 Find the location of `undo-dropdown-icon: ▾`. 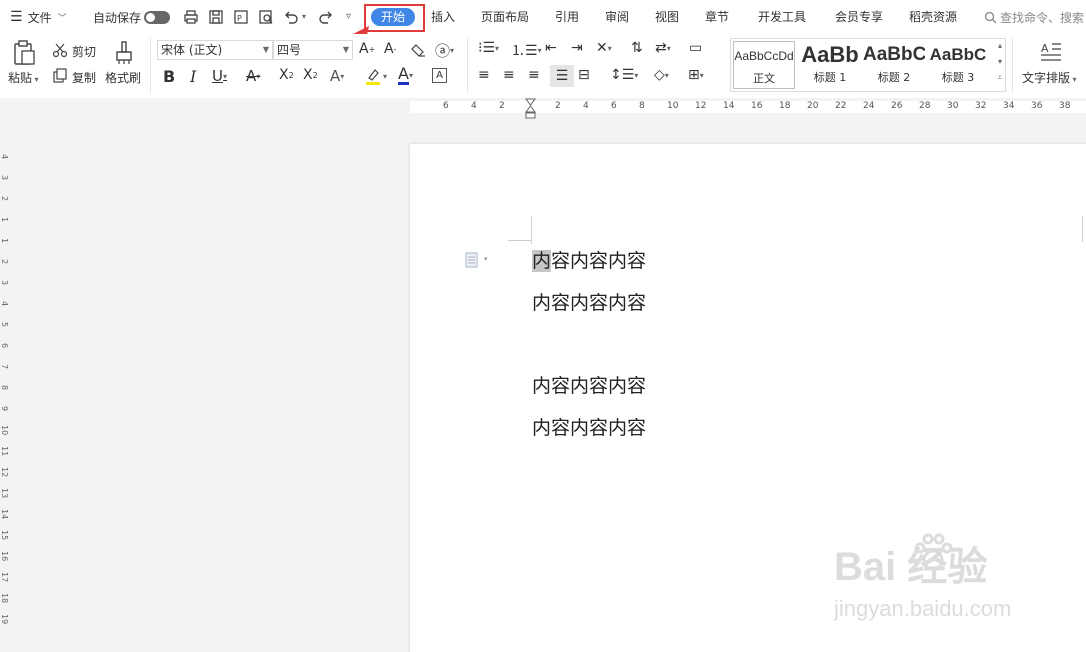

undo-dropdown-icon: ▾ is located at coordinates (304, 16).